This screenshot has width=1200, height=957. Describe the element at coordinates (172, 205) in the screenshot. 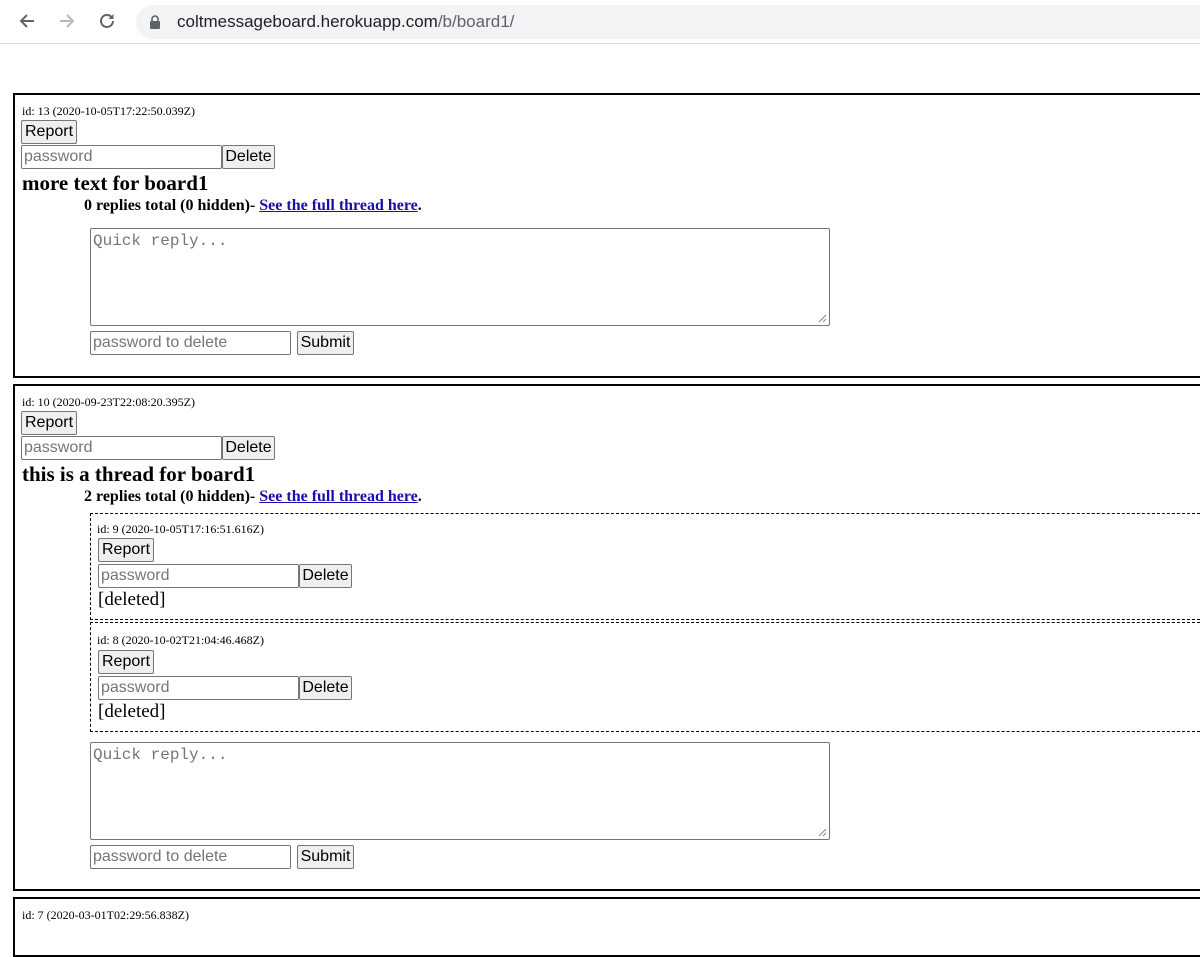

I see `replies-count: 0 replies total (0 hidden)-` at that location.